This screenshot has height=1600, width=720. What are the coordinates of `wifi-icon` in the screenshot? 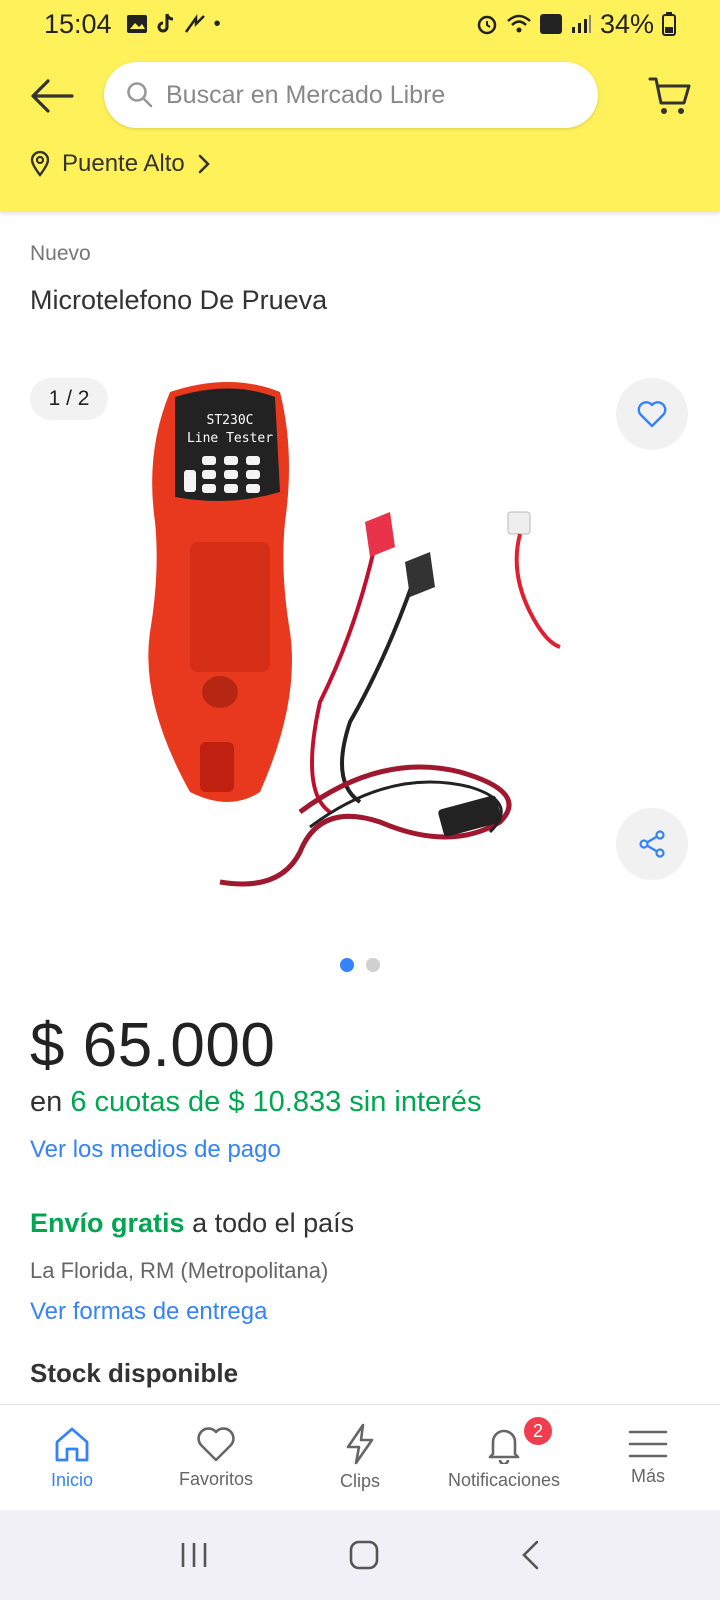 It's located at (519, 23).